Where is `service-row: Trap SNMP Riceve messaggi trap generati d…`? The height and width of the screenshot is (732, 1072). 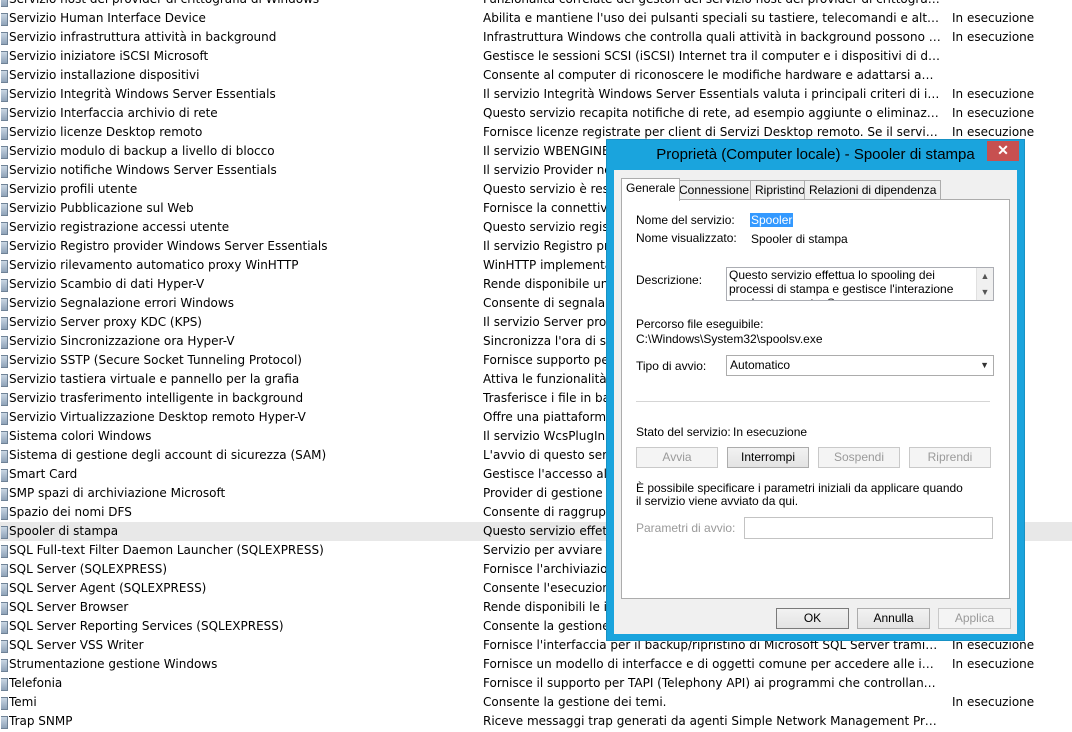 service-row: Trap SNMP Riceve messaggi trap generati d… is located at coordinates (536, 721).